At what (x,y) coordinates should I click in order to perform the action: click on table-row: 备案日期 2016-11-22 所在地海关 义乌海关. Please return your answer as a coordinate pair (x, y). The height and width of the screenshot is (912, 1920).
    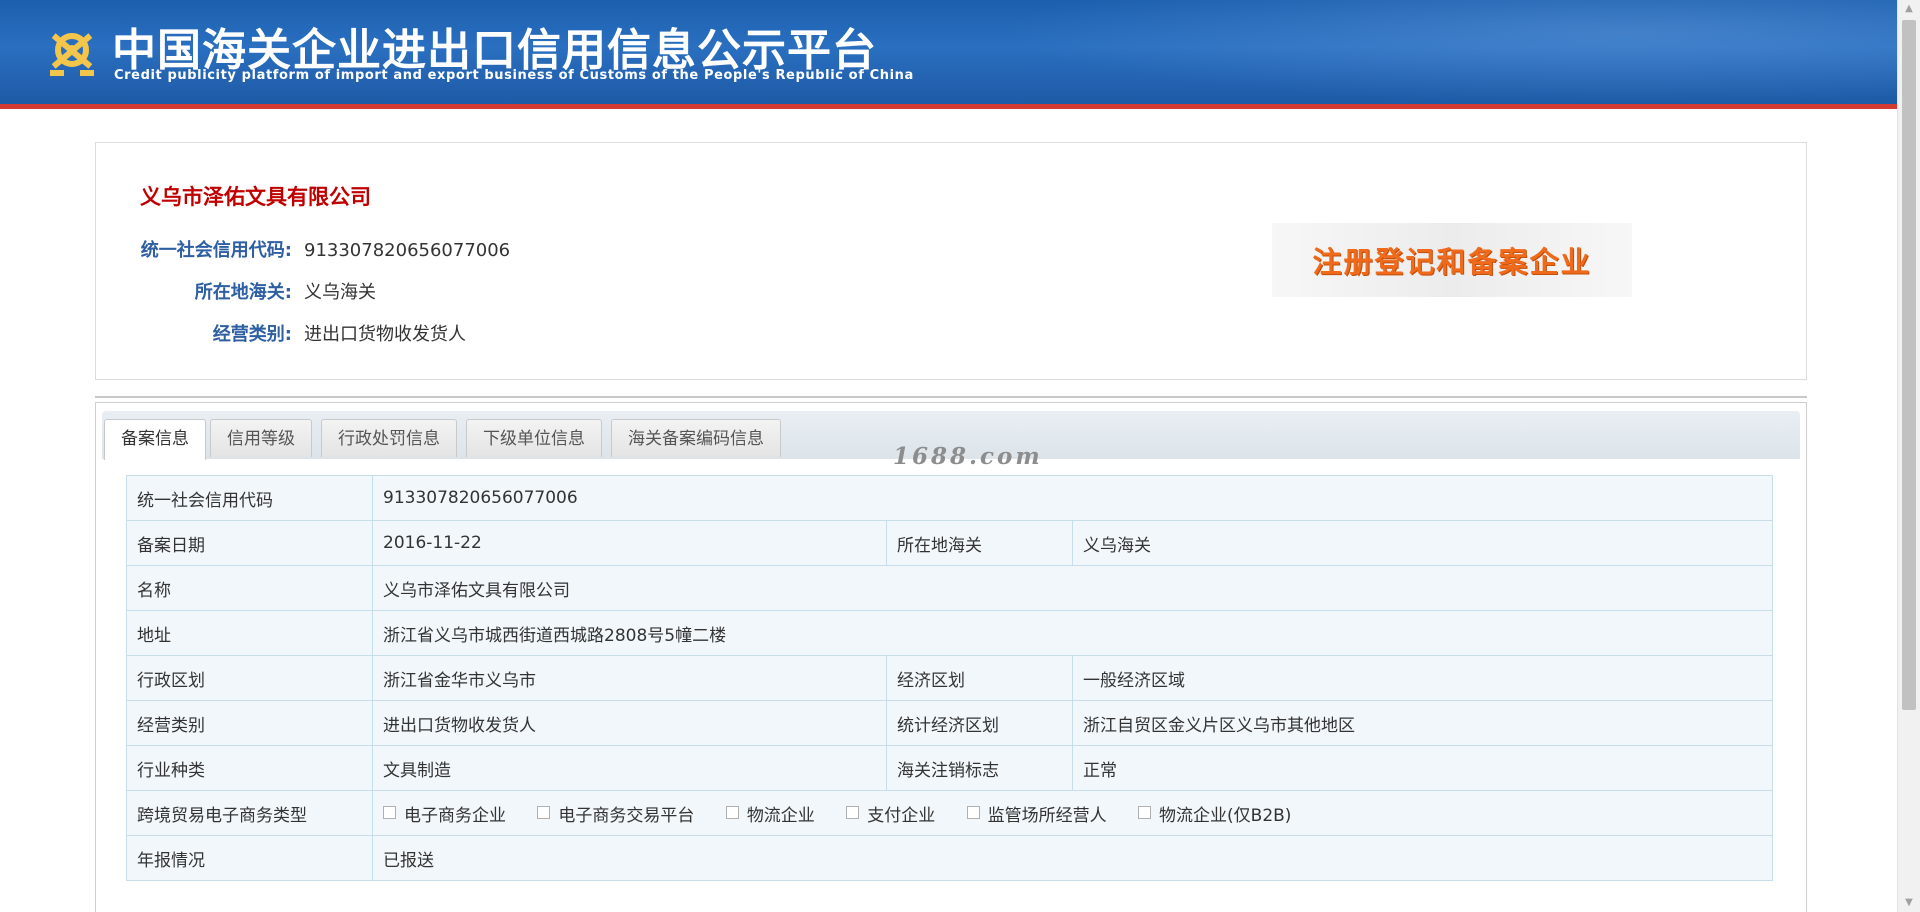
    Looking at the image, I should click on (950, 543).